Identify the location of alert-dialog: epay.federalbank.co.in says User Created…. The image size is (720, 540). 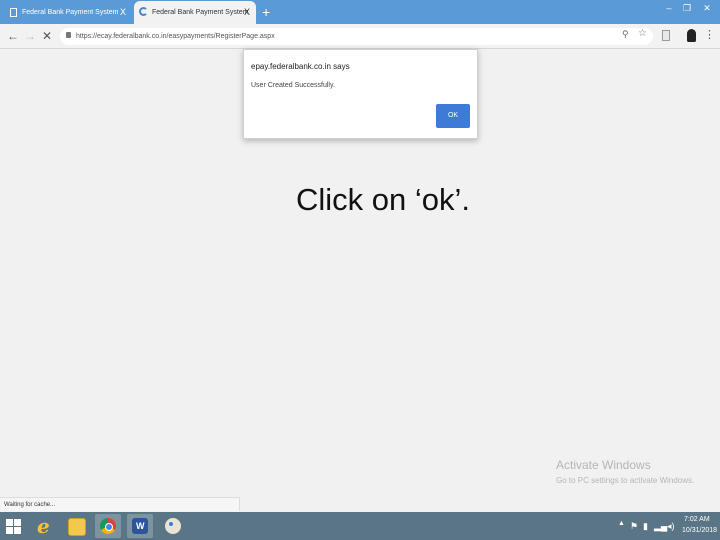
(360, 94).